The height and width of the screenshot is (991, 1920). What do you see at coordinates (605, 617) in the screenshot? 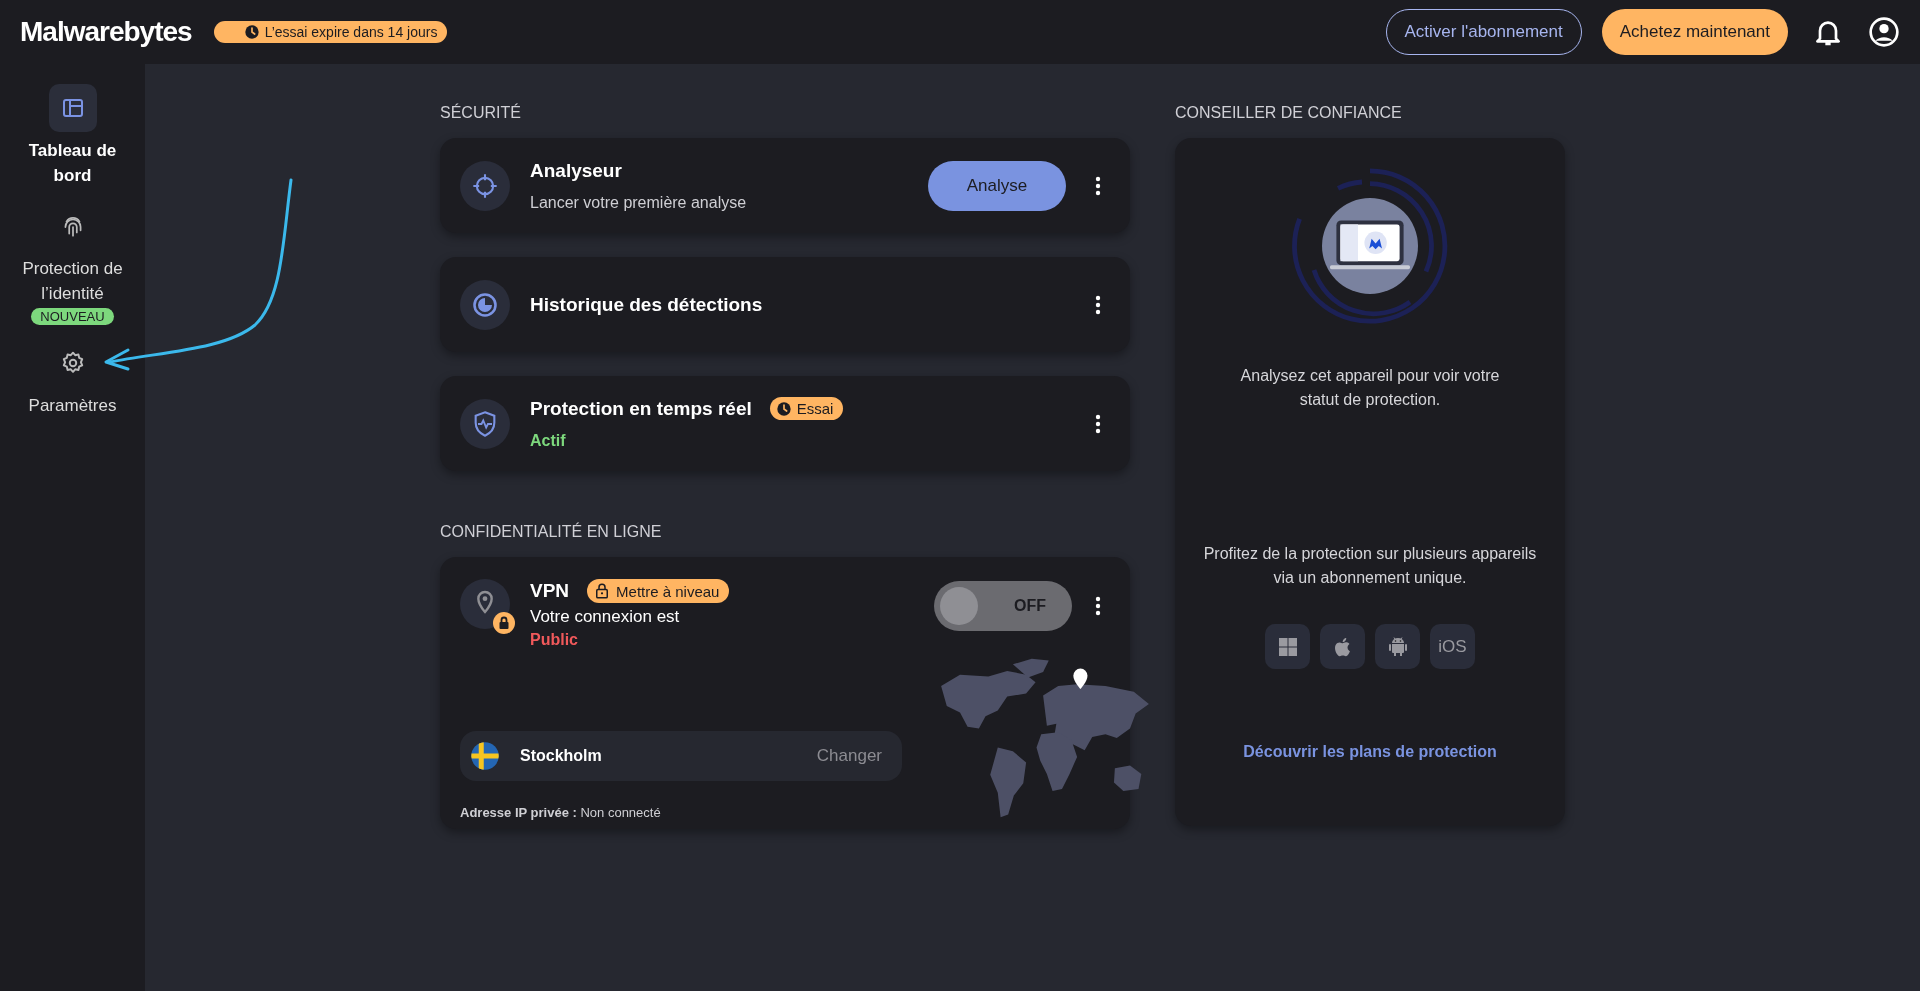
I see `connection-text: Votre connexion est` at bounding box center [605, 617].